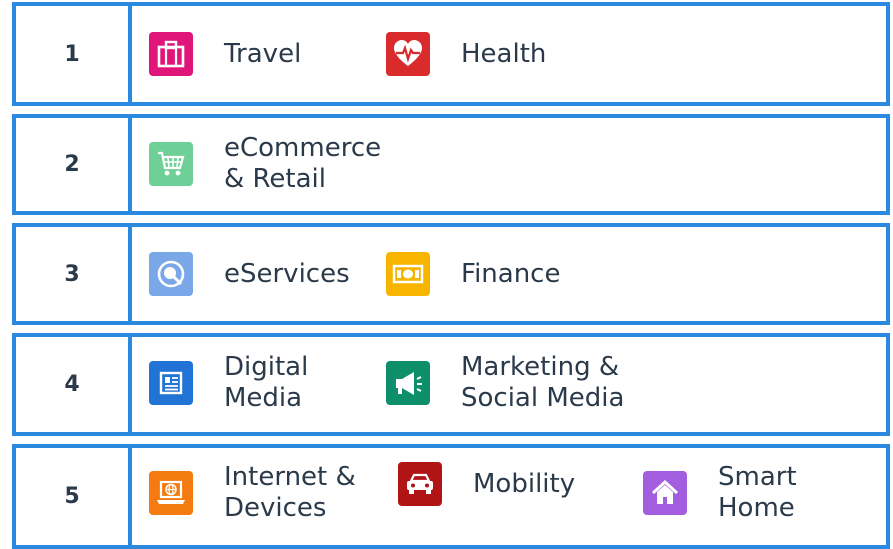 The width and height of the screenshot is (893, 549). What do you see at coordinates (543, 382) in the screenshot?
I see `category-label: Marketing & Social Media` at bounding box center [543, 382].